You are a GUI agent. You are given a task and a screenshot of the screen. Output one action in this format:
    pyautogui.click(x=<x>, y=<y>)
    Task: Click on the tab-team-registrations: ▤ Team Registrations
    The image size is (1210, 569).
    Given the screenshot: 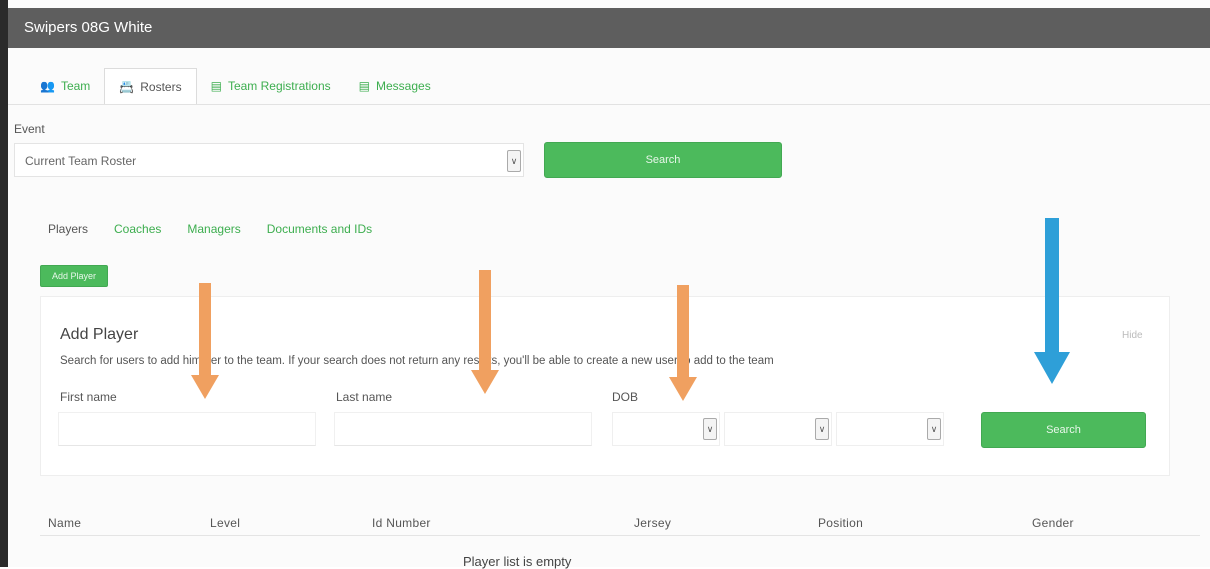 What is the action you would take?
    pyautogui.click(x=271, y=86)
    